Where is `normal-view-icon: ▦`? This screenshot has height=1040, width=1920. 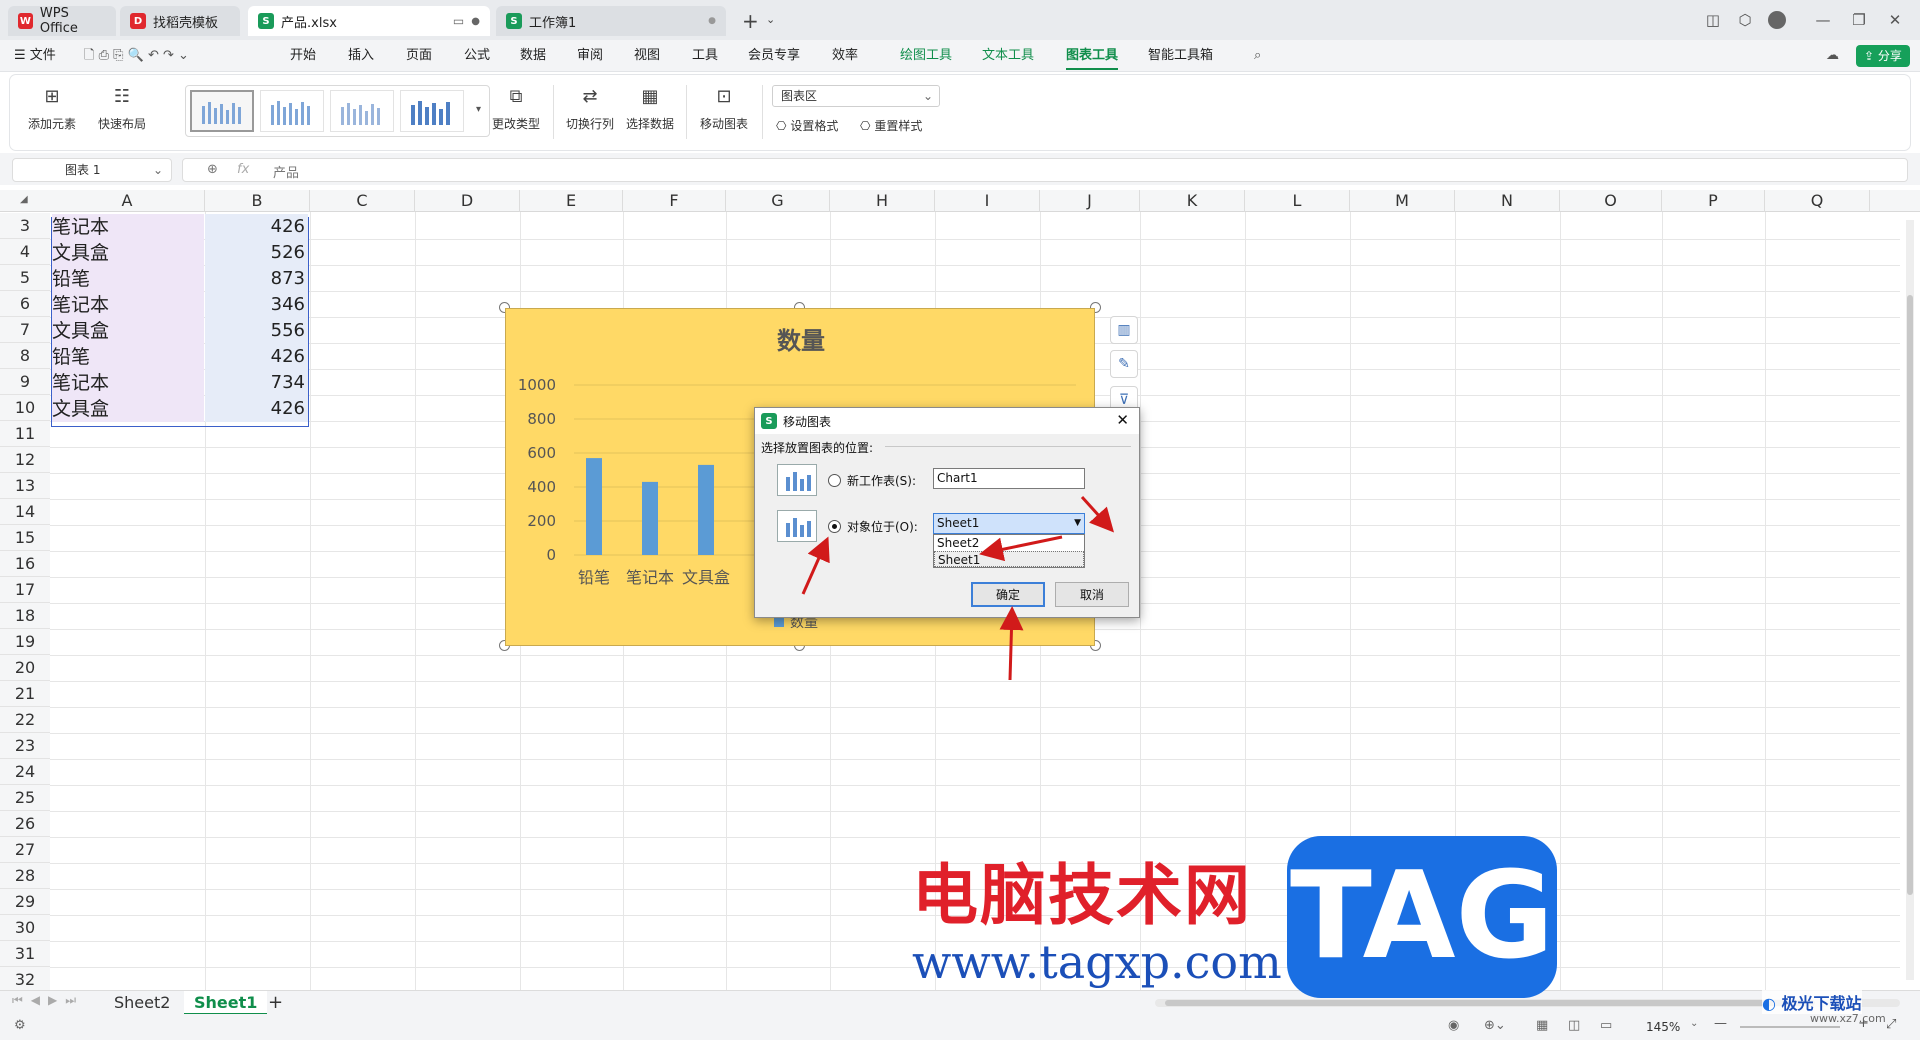
normal-view-icon: ▦ is located at coordinates (1542, 1025).